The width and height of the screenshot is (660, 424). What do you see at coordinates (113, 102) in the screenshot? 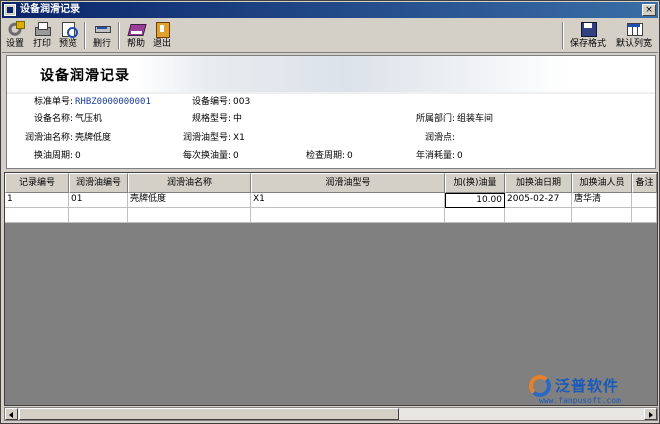
I see `std-no-value: RHBZ0000000001` at bounding box center [113, 102].